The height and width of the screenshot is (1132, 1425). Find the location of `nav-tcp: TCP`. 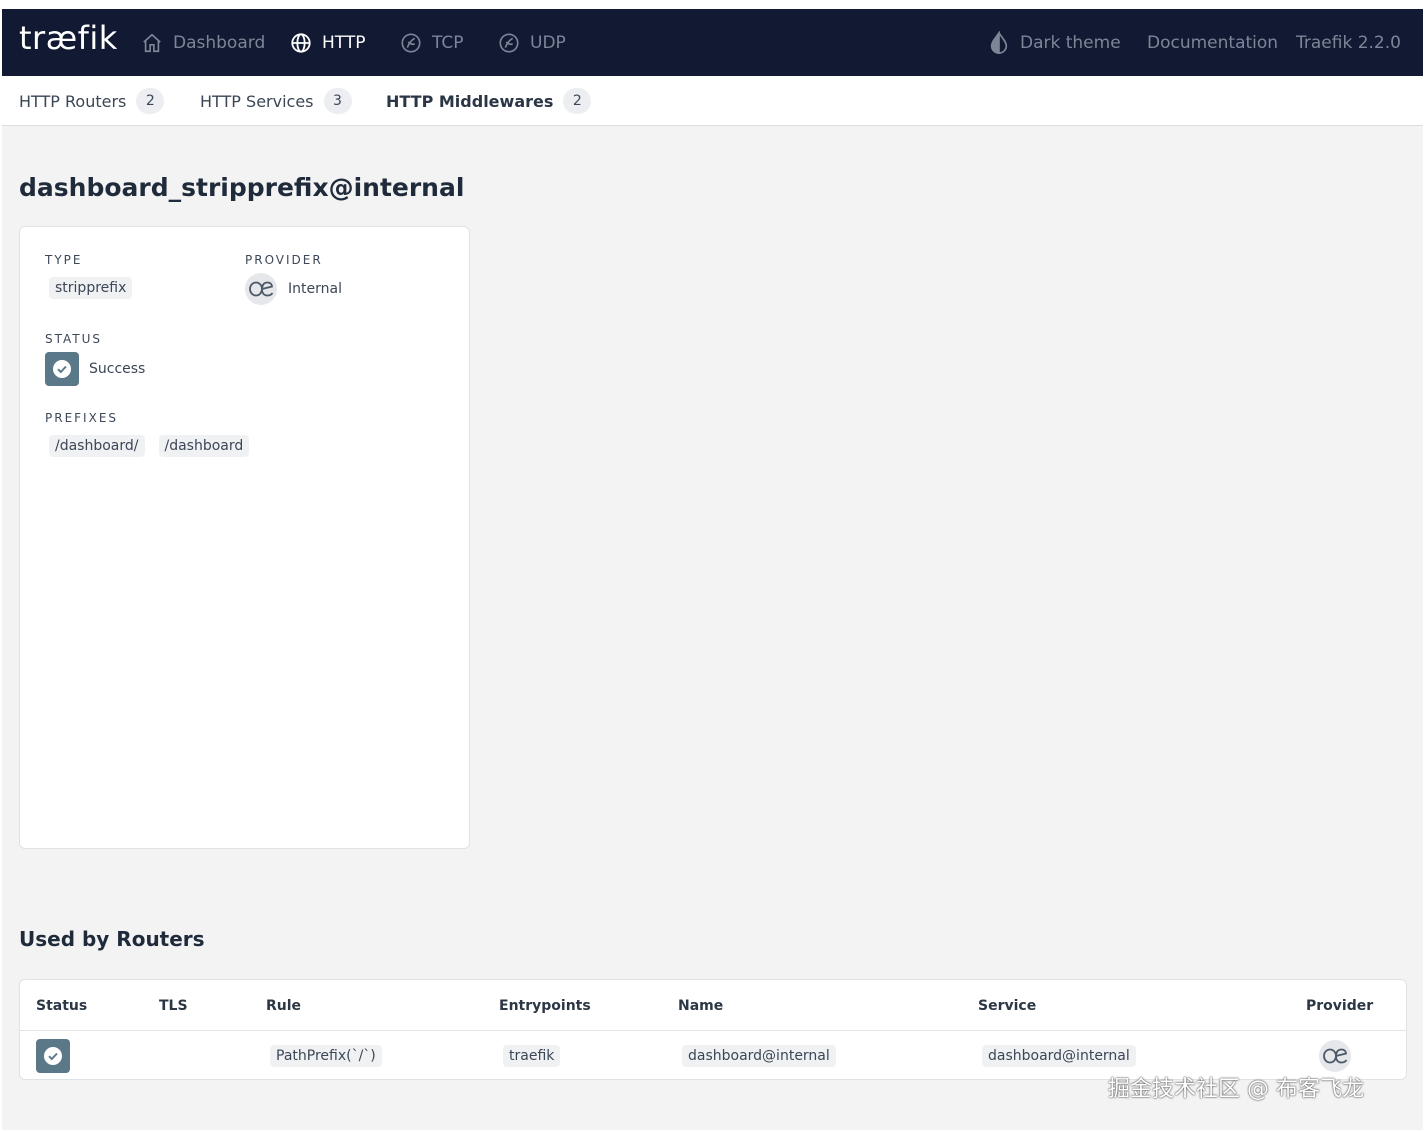

nav-tcp: TCP is located at coordinates (432, 42).